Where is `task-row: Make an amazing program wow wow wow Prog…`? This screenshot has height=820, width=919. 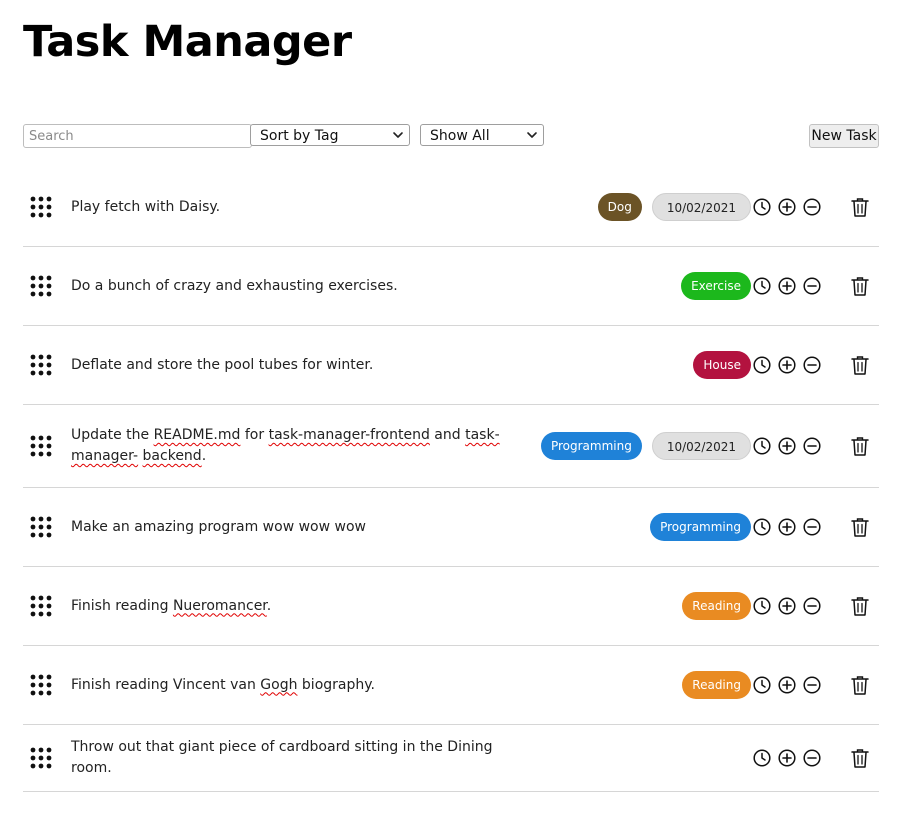 task-row: Make an amazing program wow wow wow Prog… is located at coordinates (451, 527).